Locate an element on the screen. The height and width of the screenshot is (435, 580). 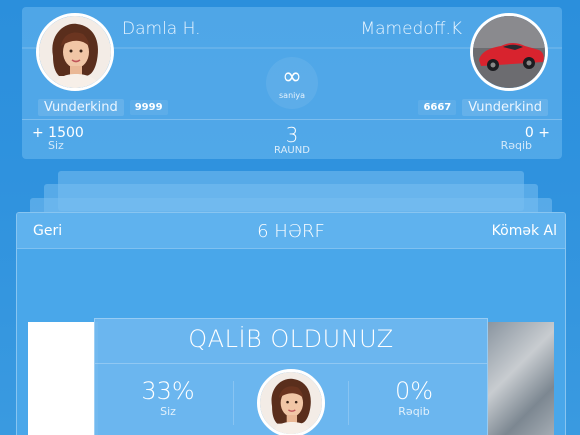
player-percent-value: 33% is located at coordinates (168, 391).